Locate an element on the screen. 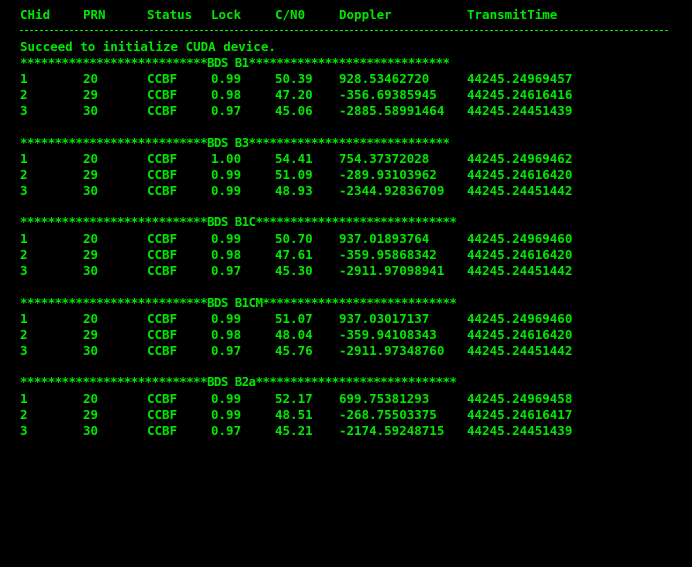  header-doppler: Doppler is located at coordinates (365, 14).